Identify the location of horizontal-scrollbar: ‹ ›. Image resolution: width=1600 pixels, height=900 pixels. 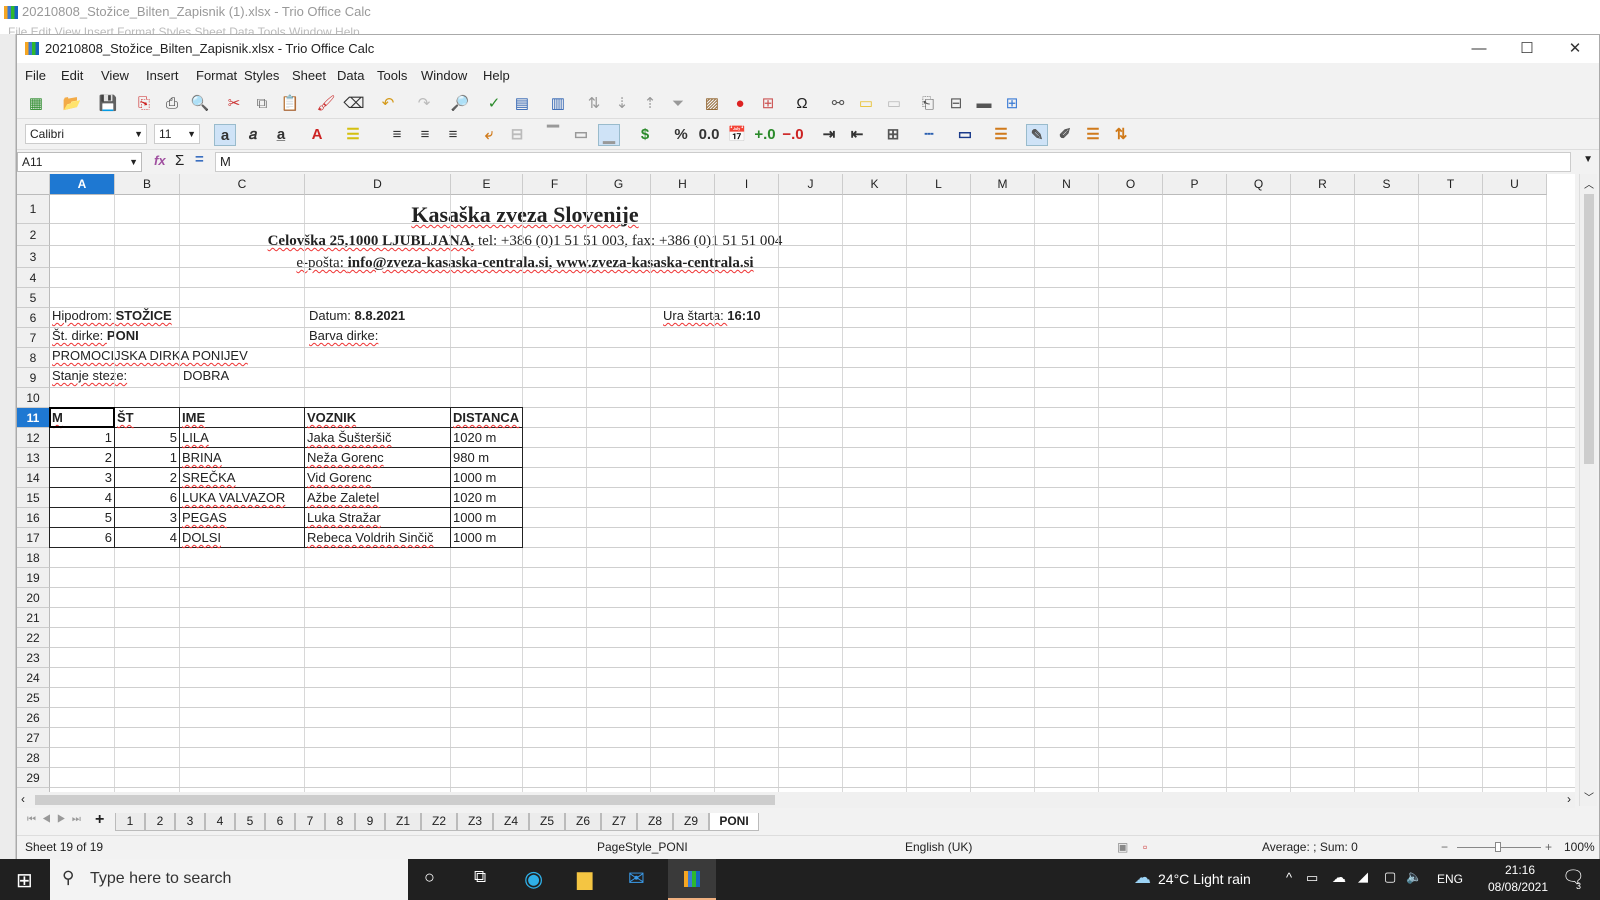
(796, 800).